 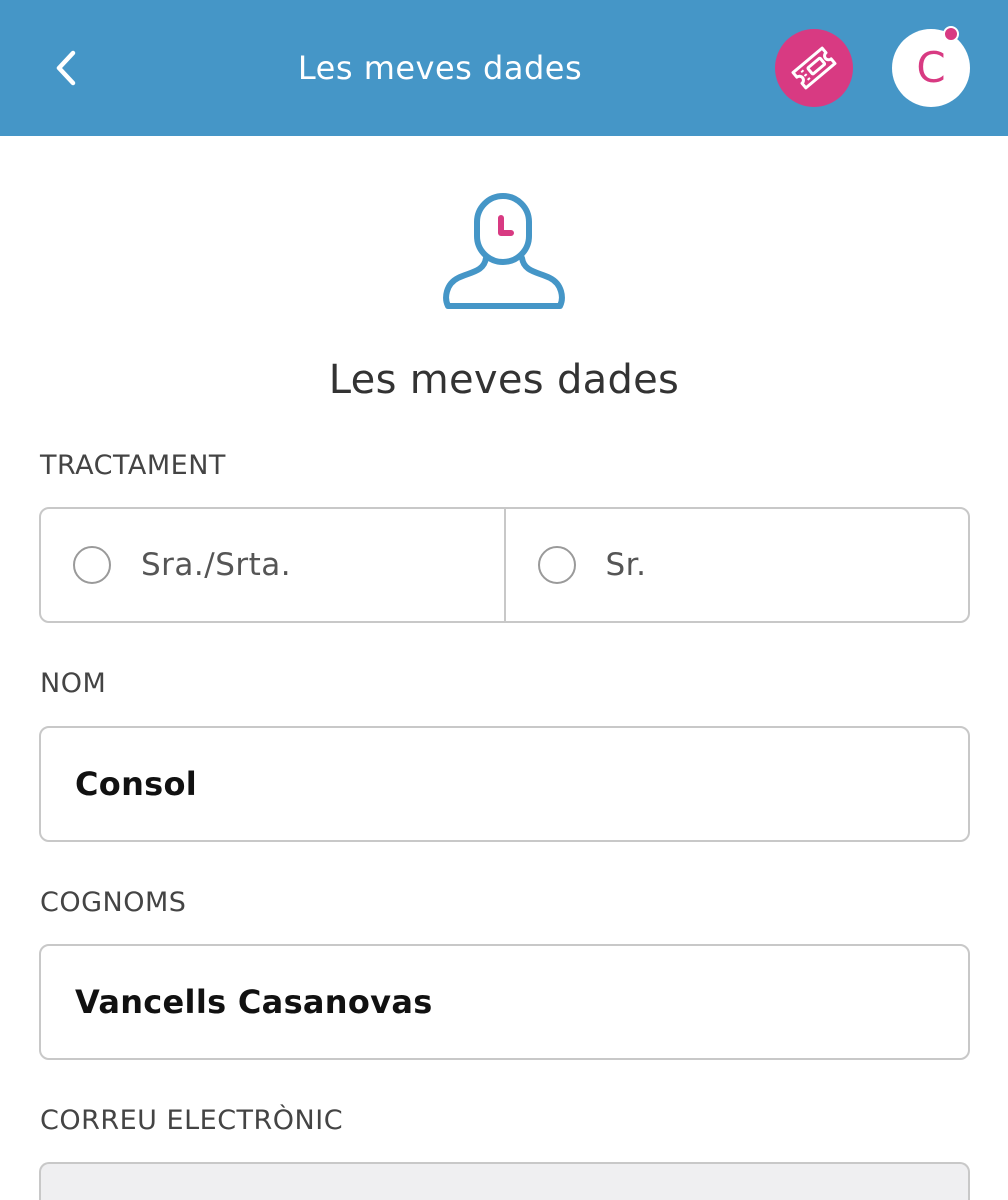 I want to click on user-profile-icon, so click(x=504, y=251).